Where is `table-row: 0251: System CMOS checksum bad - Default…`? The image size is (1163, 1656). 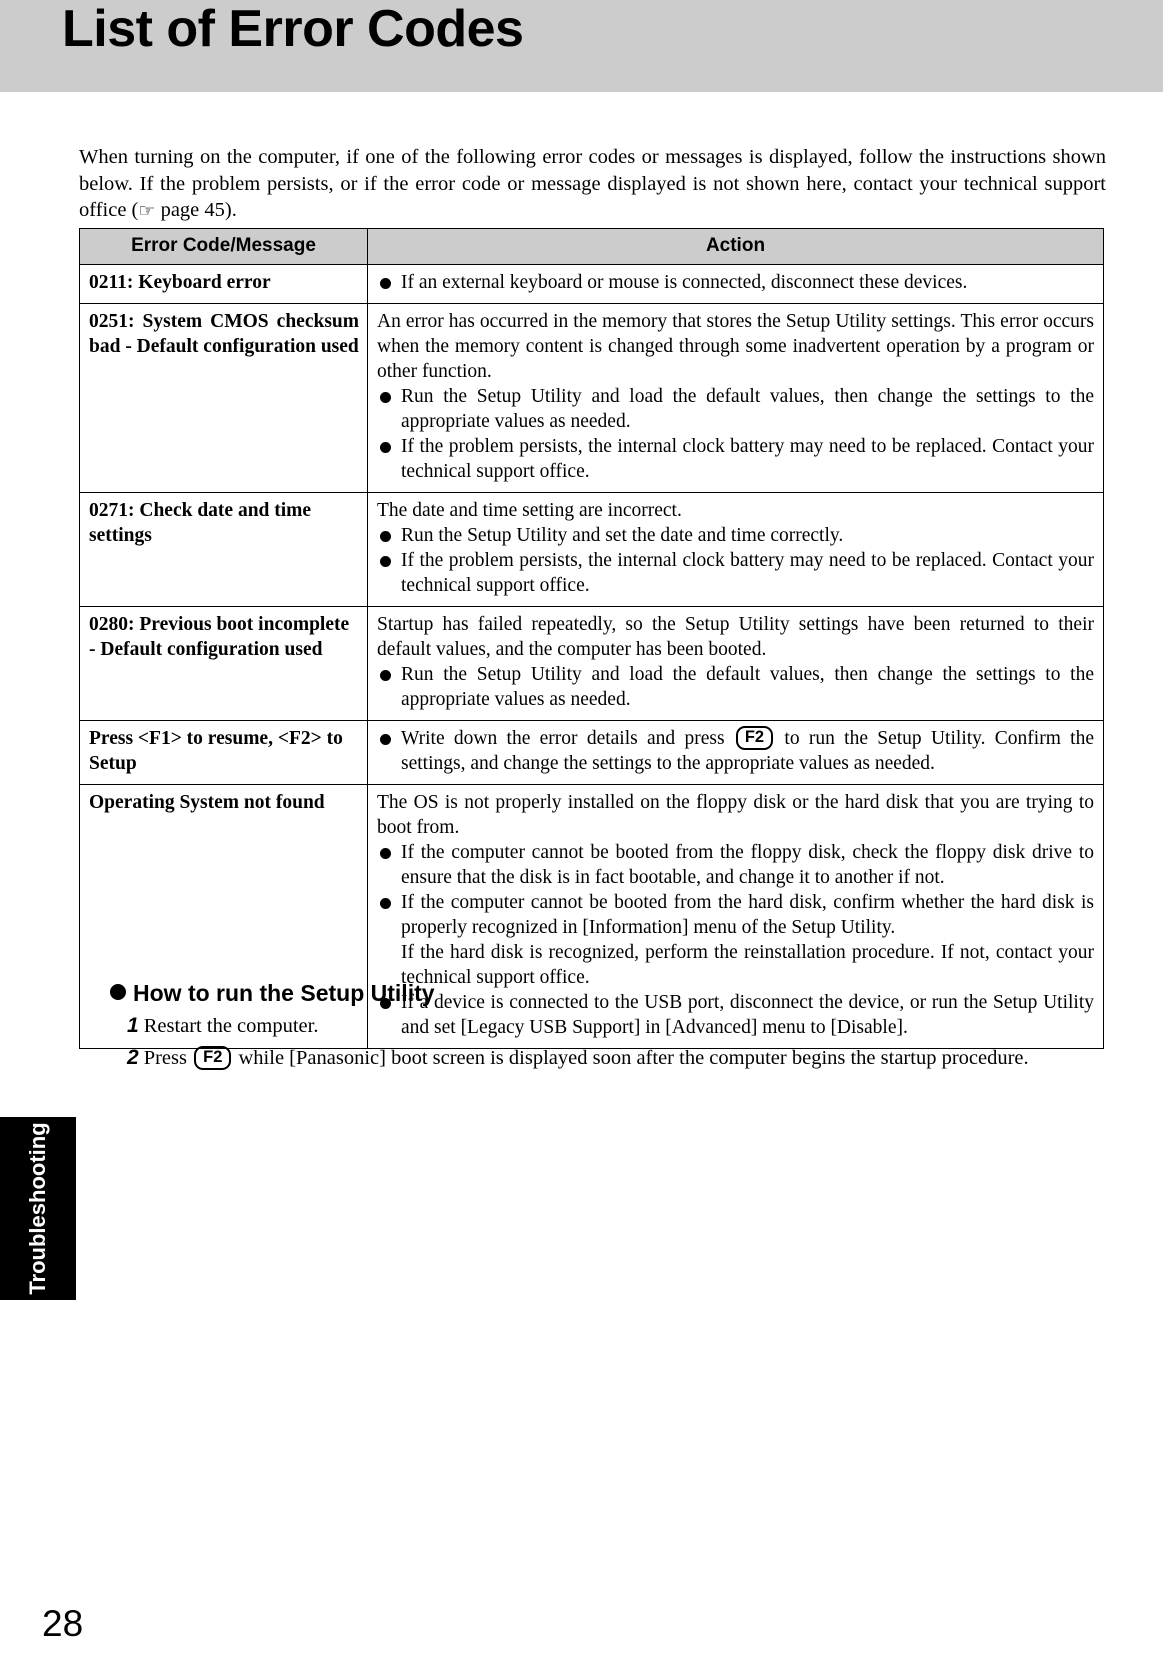 table-row: 0251: System CMOS checksum bad - Default… is located at coordinates (591, 398).